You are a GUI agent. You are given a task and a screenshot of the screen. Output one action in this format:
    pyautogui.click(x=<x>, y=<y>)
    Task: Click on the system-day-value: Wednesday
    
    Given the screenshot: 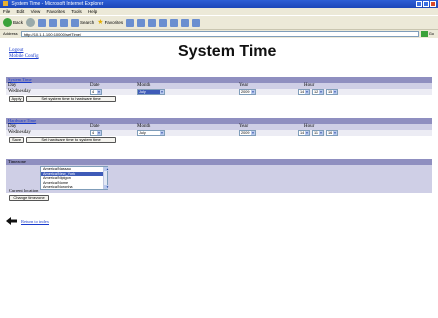 What is the action you would take?
    pyautogui.click(x=19, y=91)
    